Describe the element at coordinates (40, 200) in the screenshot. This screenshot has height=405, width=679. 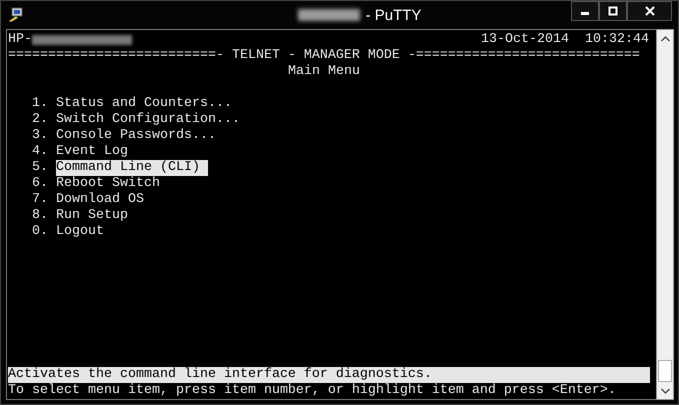
I see `item-number: 7.` at that location.